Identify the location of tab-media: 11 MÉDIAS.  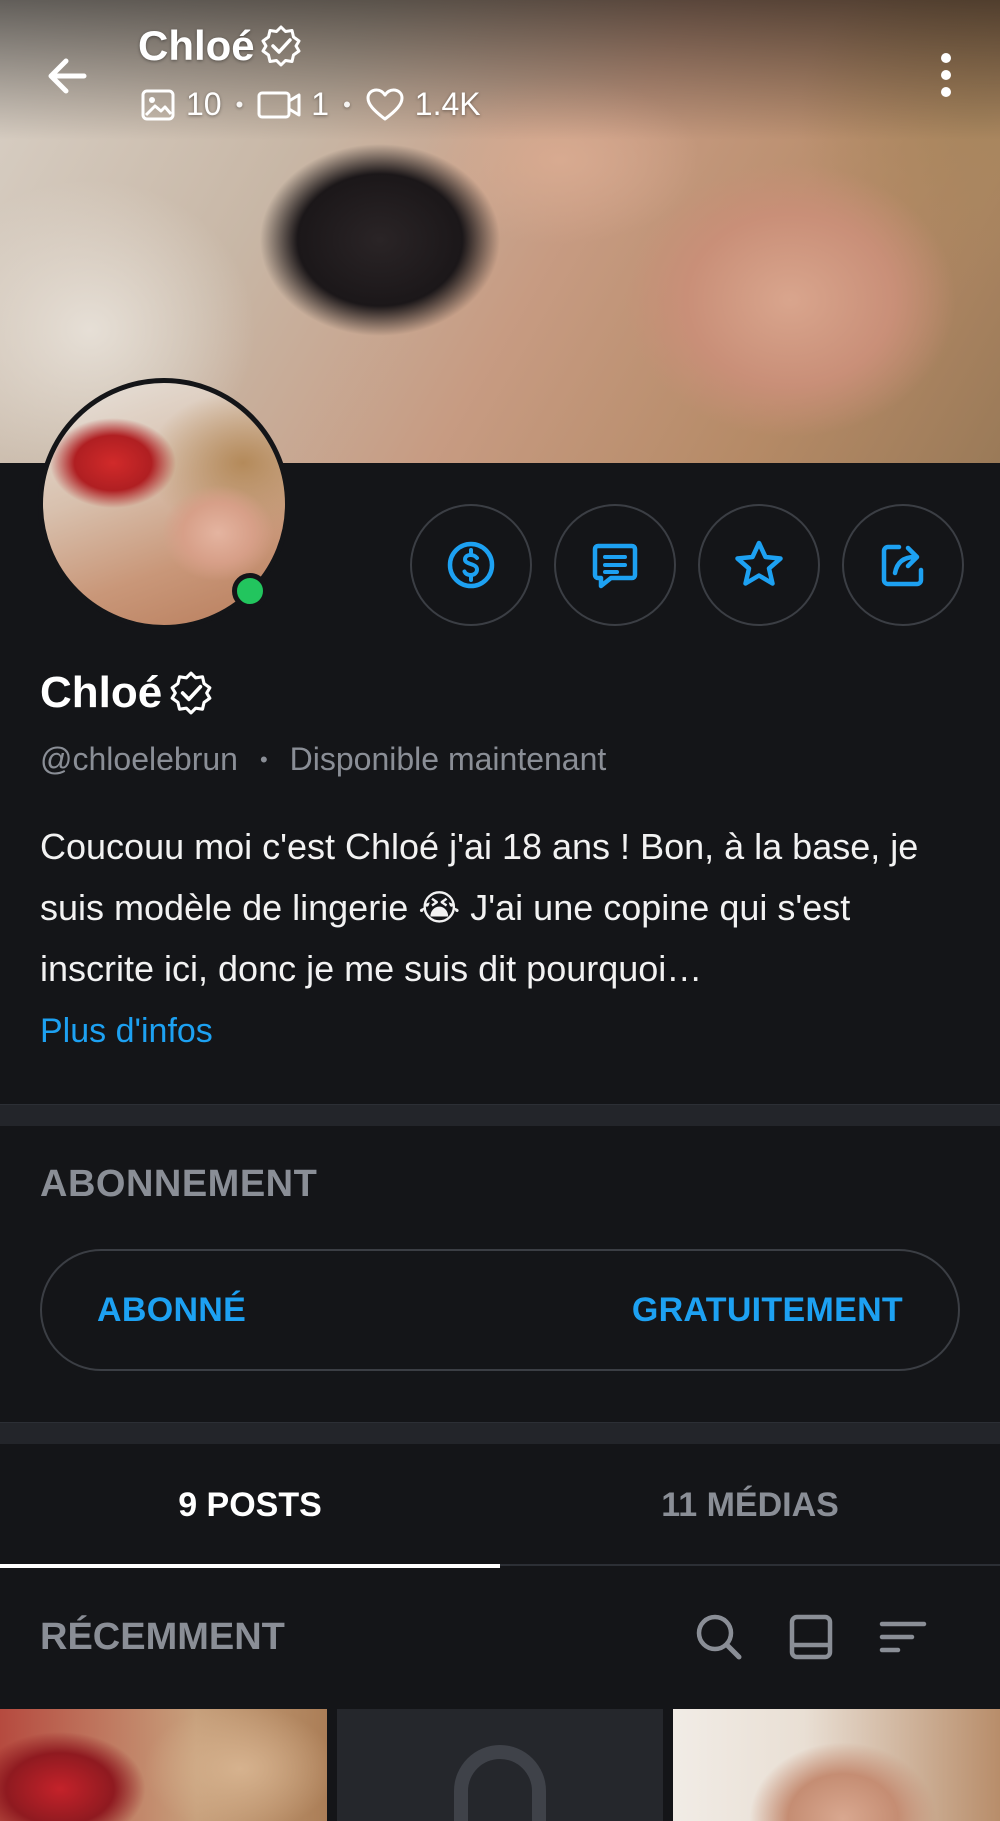
(750, 1505).